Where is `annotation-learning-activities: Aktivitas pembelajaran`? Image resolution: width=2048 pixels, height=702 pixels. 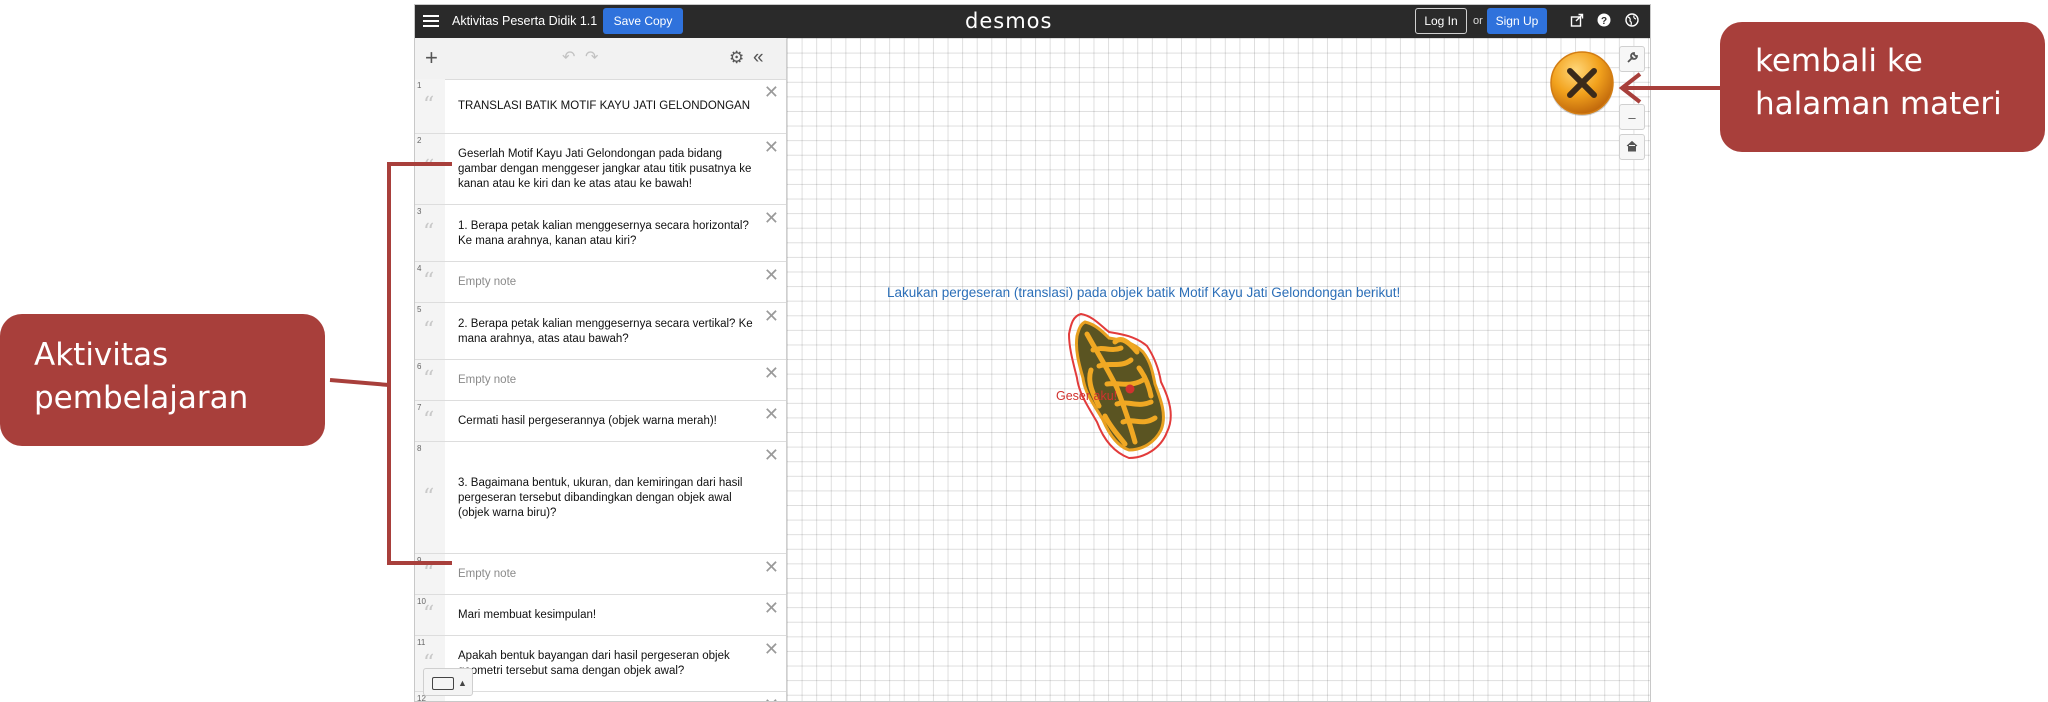 annotation-learning-activities: Aktivitas pembelajaran is located at coordinates (162, 380).